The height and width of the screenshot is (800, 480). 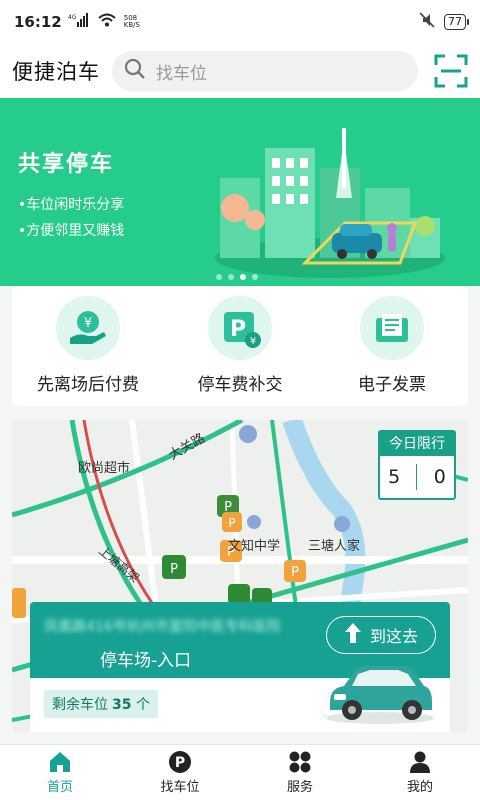 I want to click on home-icon, so click(x=60, y=762).